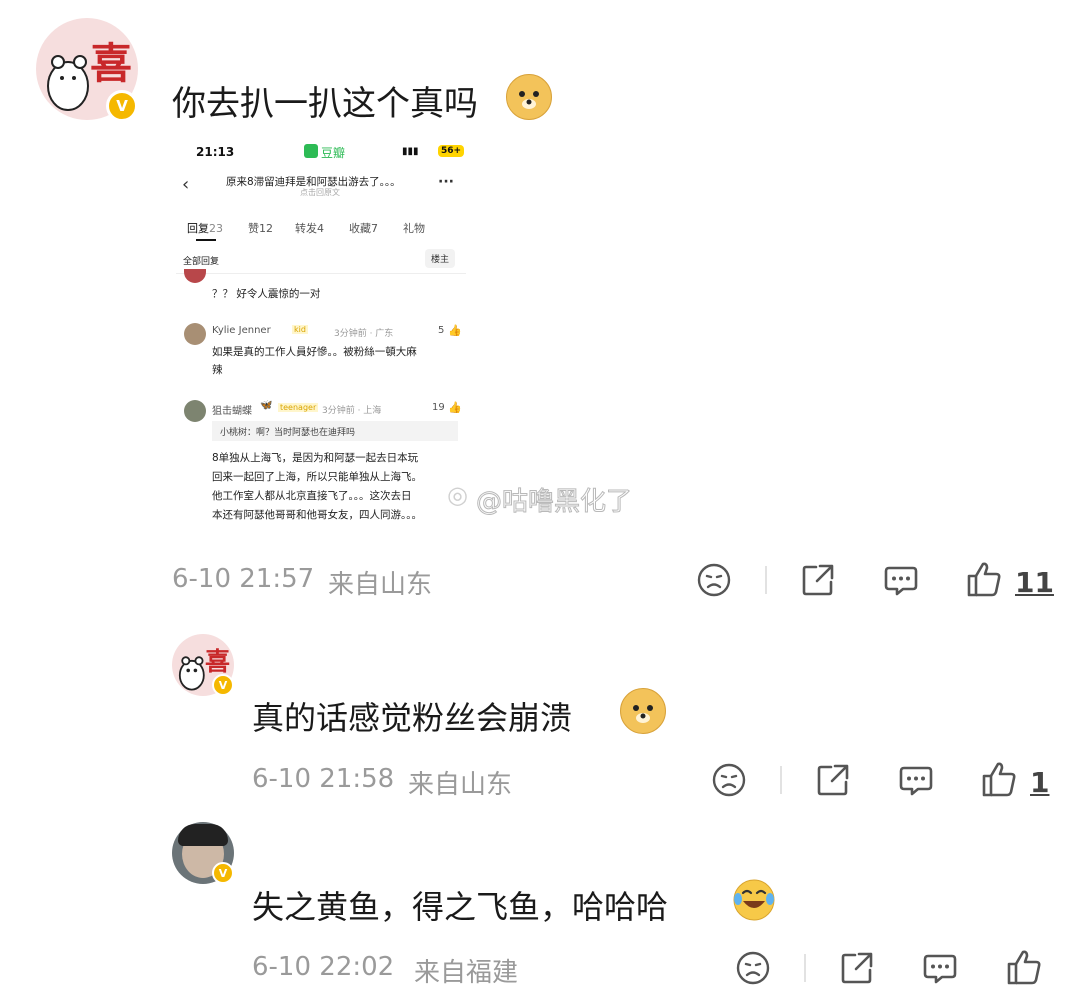  I want to click on tab-label: 回复, so click(198, 228).